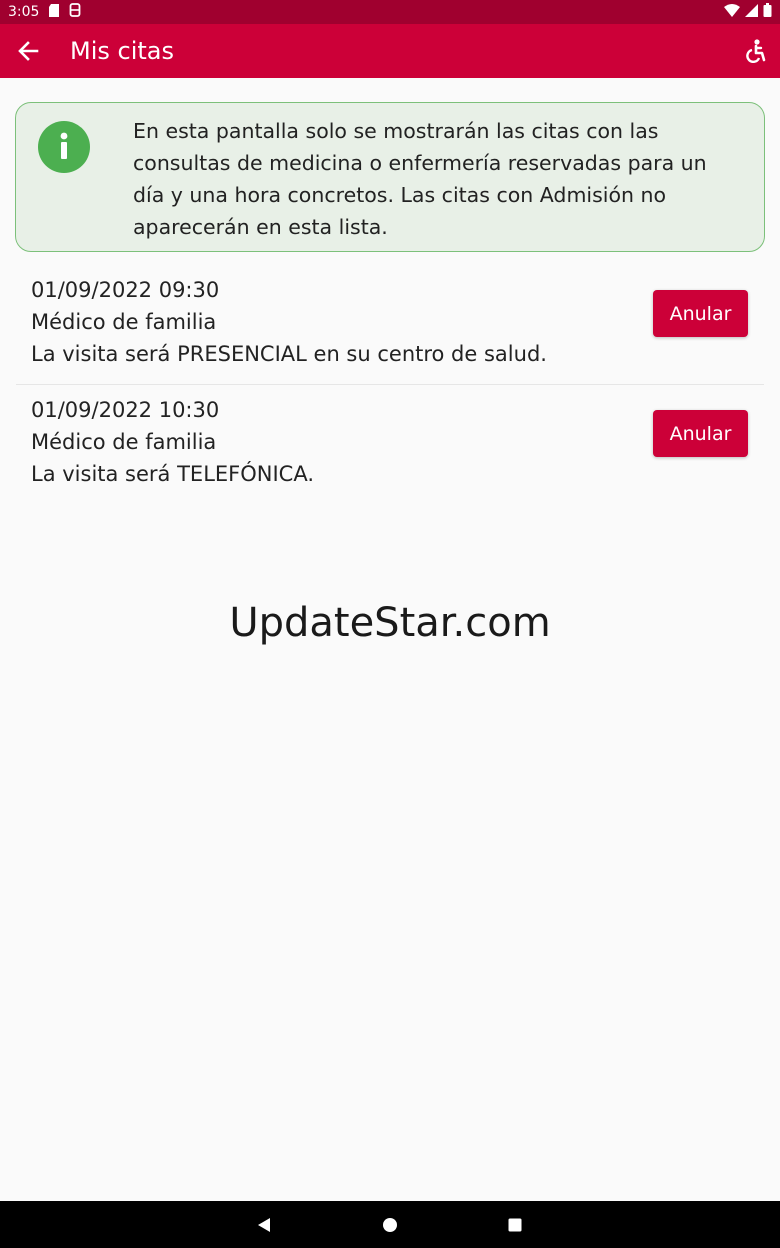  I want to click on navigation-bar, so click(390, 1224).